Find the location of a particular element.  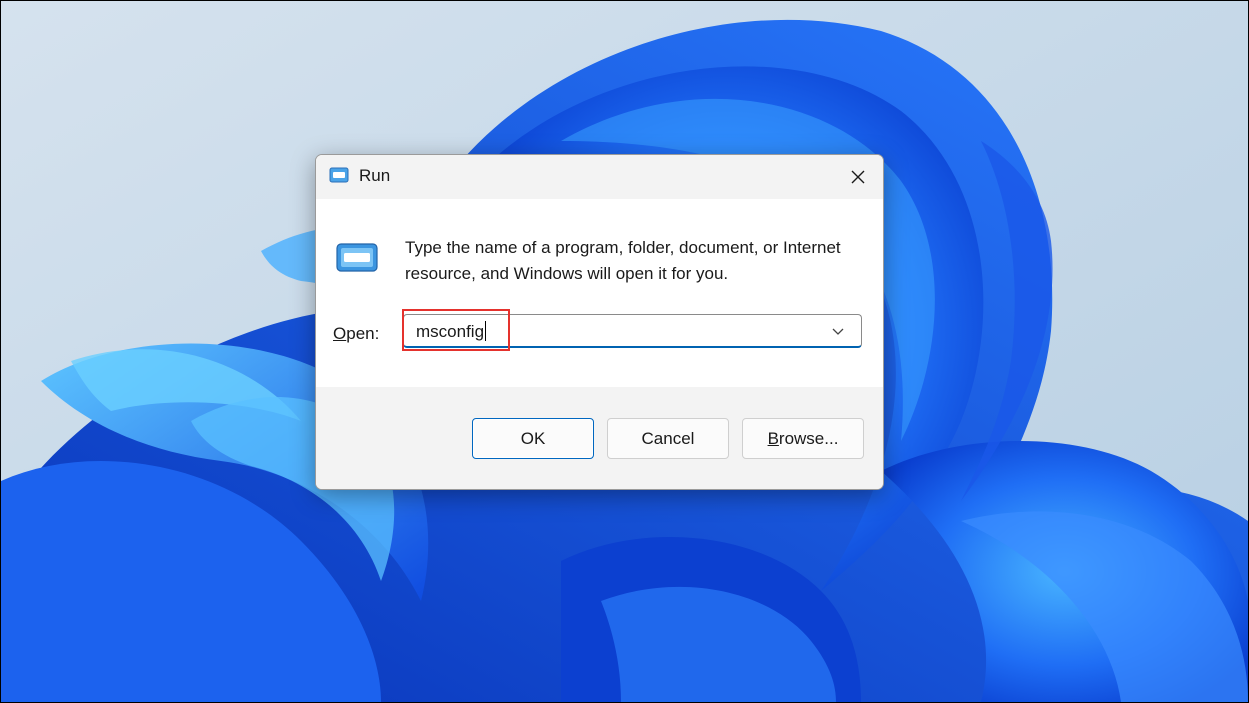

ok-button: OK is located at coordinates (533, 438).